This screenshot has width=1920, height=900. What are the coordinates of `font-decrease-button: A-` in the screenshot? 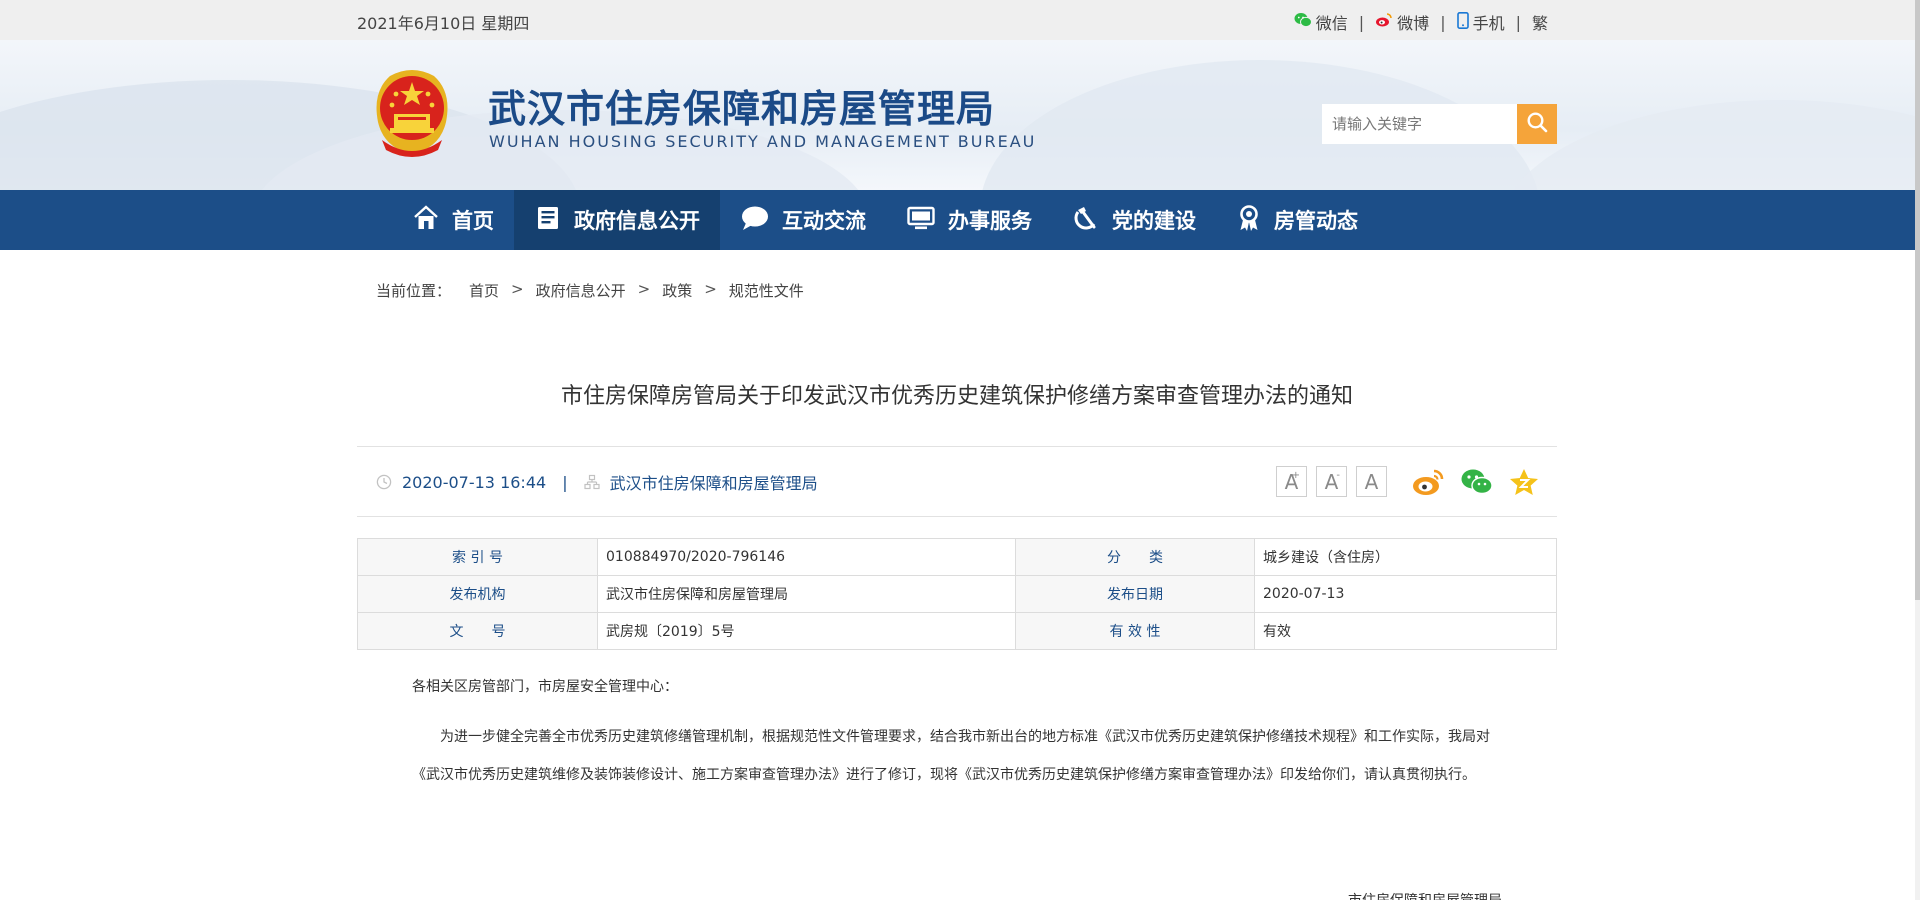 It's located at (1331, 481).